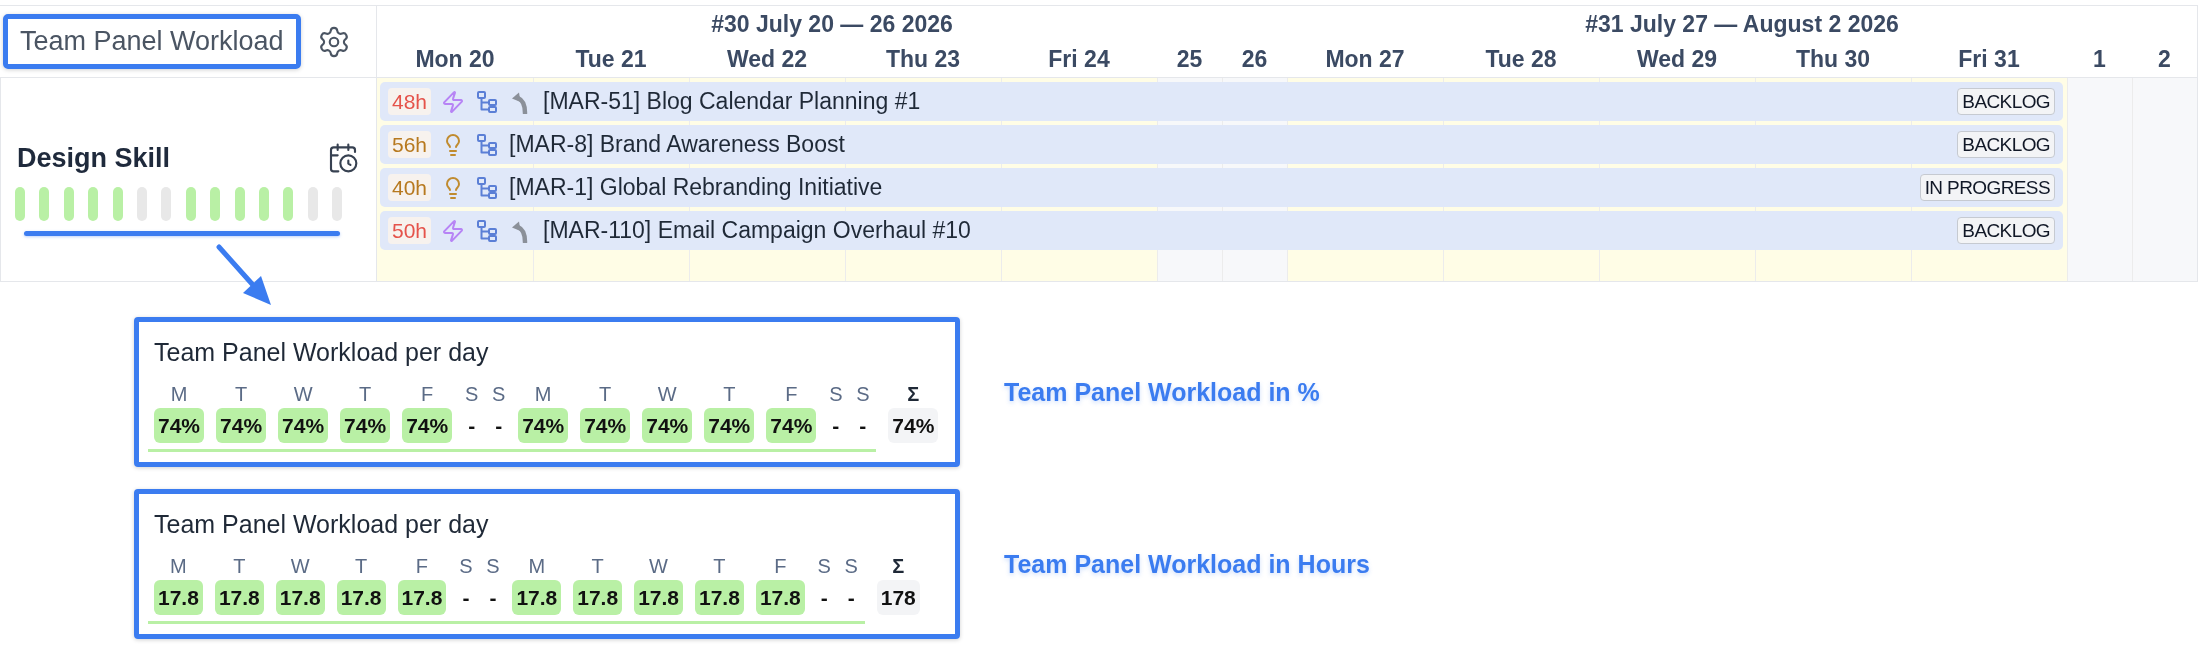 This screenshot has width=2212, height=650. Describe the element at coordinates (1365, 59) in the screenshot. I see `day-label: Mon 27` at that location.